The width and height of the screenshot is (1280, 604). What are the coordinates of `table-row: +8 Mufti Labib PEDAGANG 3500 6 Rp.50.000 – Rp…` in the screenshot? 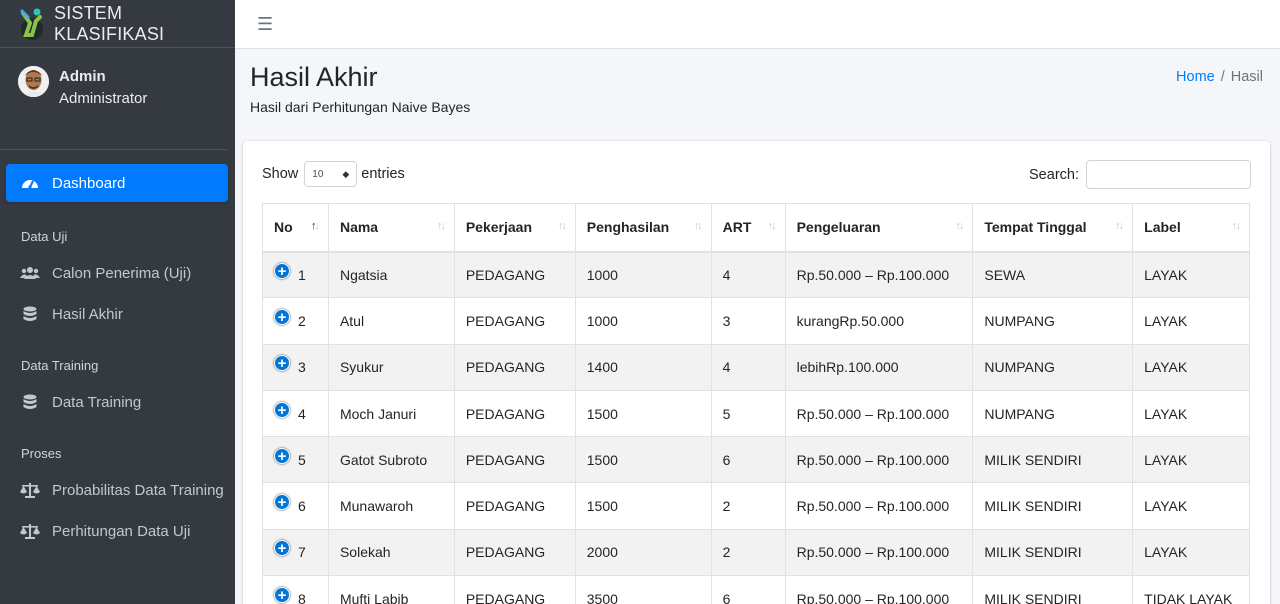 It's located at (756, 589).